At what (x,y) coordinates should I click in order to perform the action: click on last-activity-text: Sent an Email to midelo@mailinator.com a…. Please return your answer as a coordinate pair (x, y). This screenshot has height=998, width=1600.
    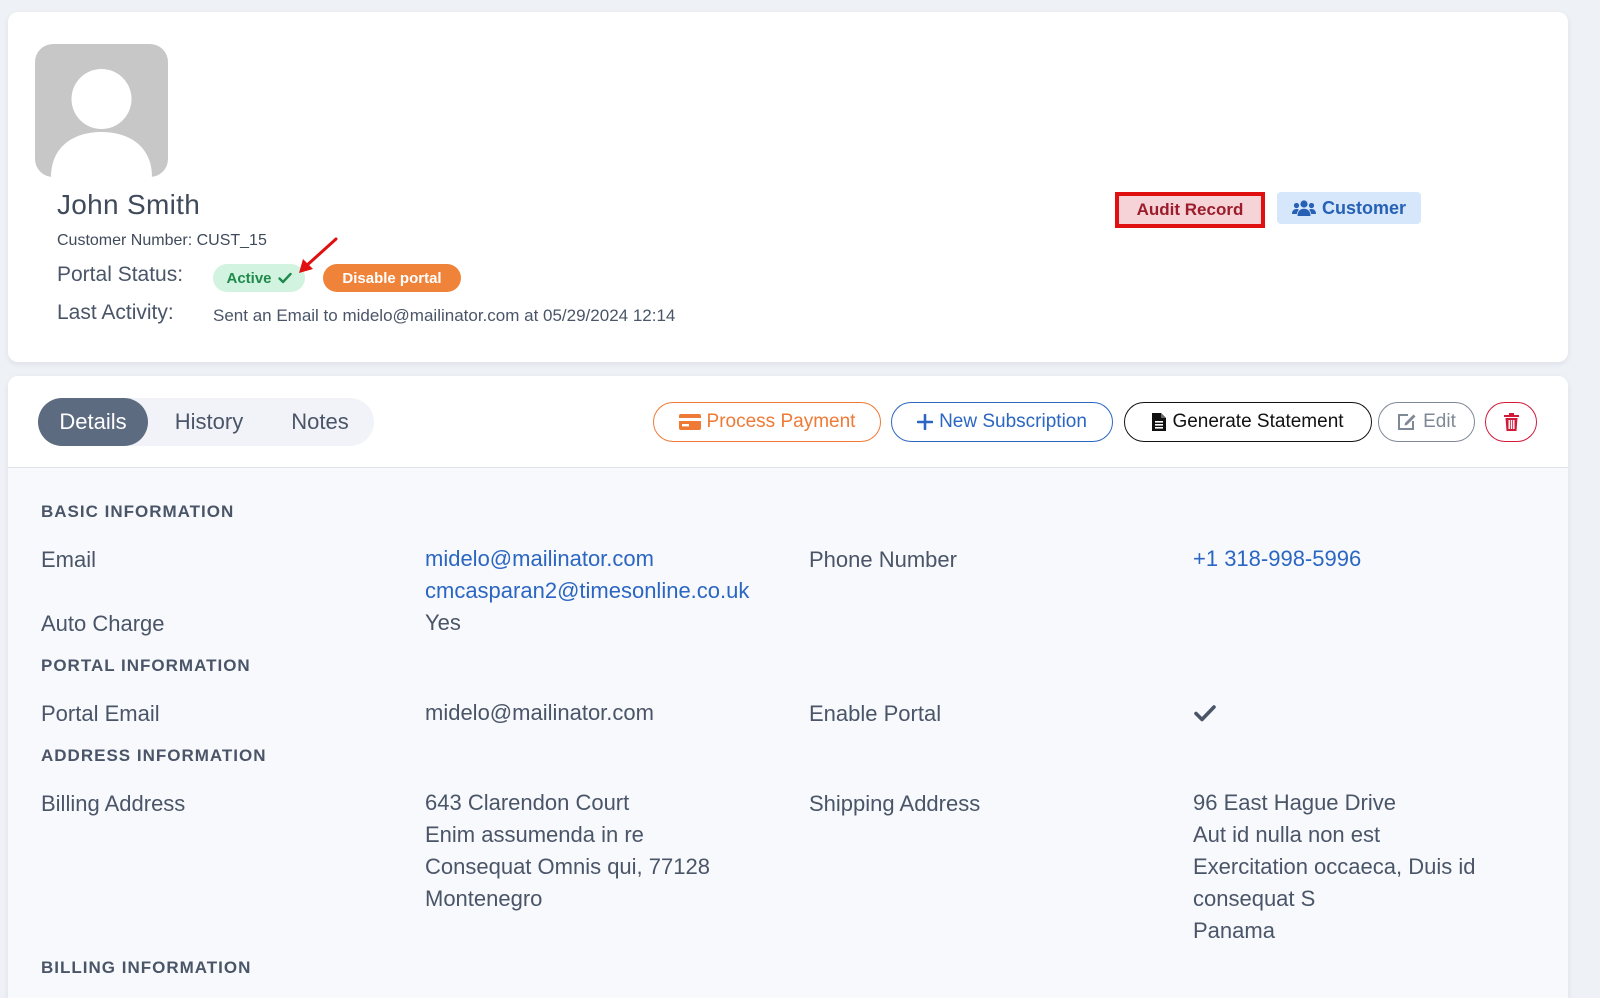
    Looking at the image, I should click on (444, 315).